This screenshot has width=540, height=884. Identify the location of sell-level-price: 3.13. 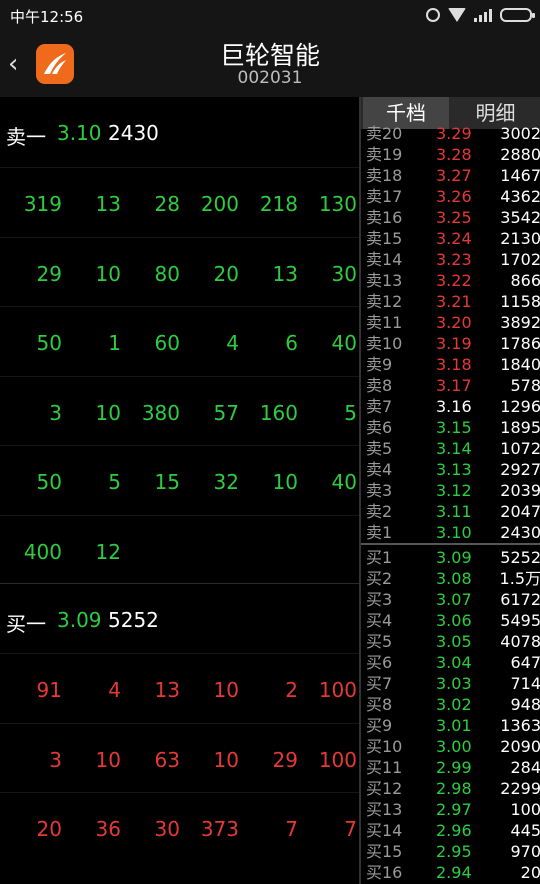
(454, 469).